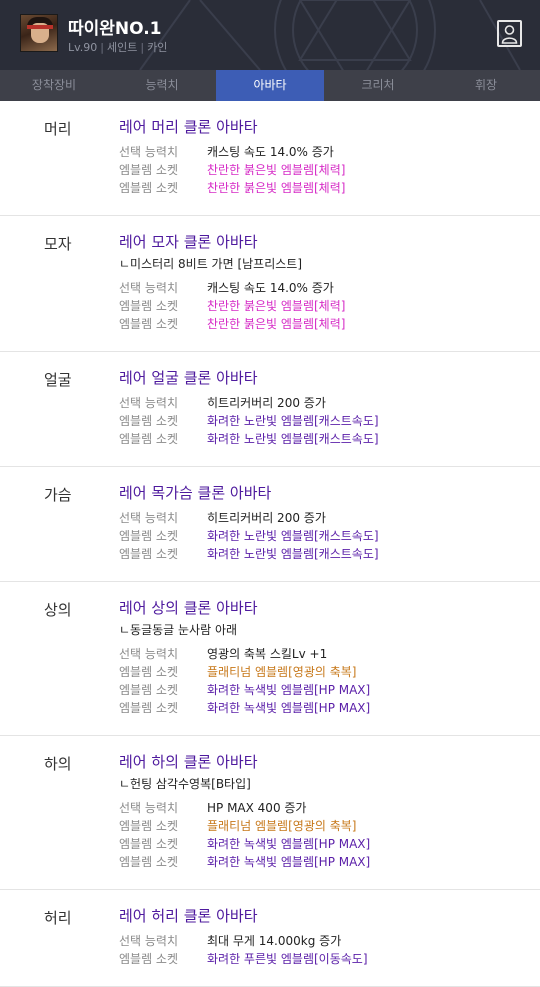 This screenshot has width=540, height=987. What do you see at coordinates (178, 630) in the screenshot?
I see `avatar-clone-item: ㄴ동글동글 눈사람 아래` at bounding box center [178, 630].